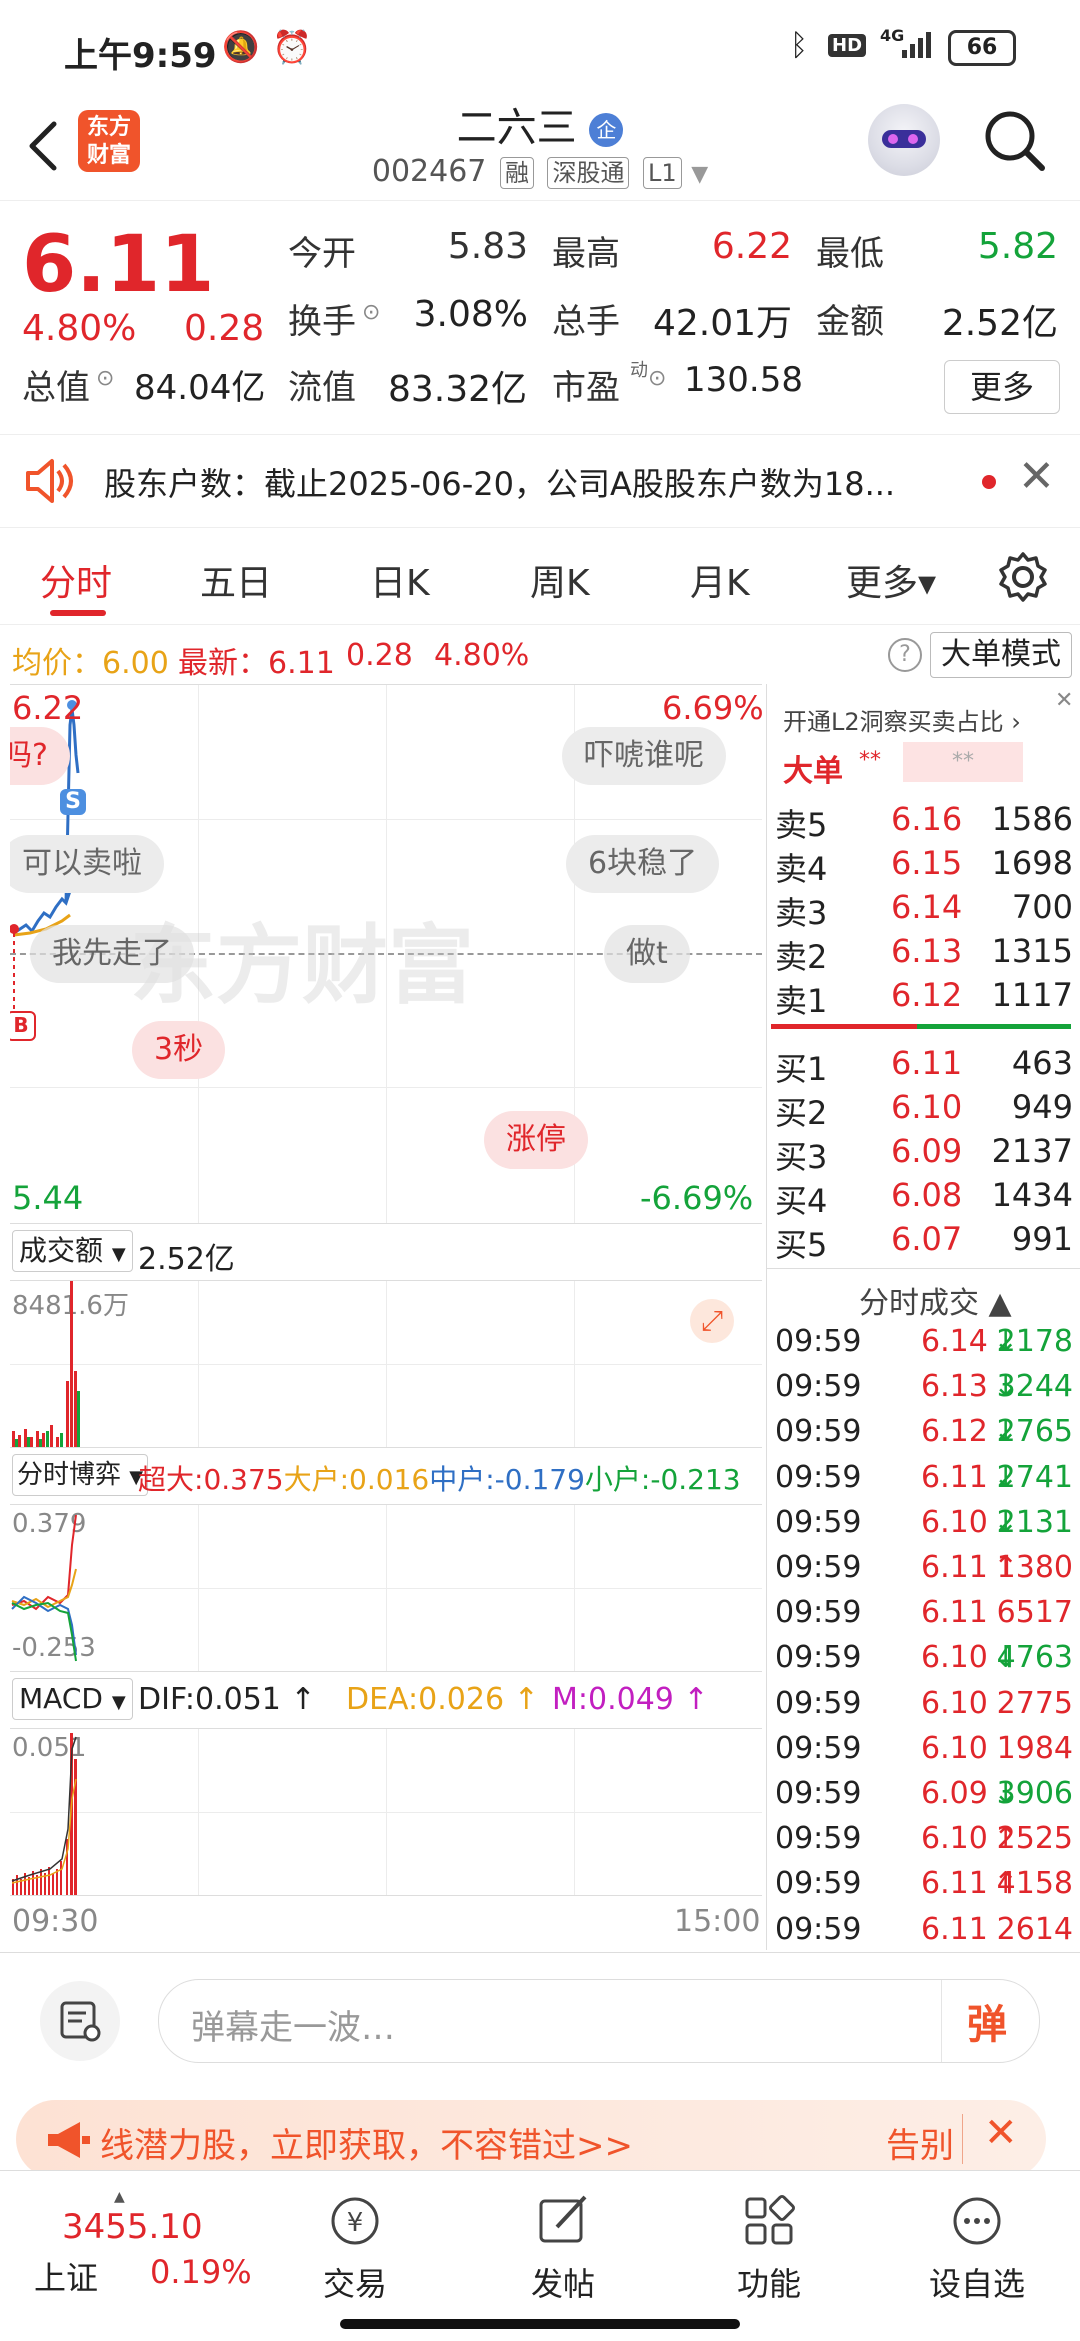 The width and height of the screenshot is (1080, 2341). I want to click on ask-row: 卖1 6.12 1117, so click(925, 996).